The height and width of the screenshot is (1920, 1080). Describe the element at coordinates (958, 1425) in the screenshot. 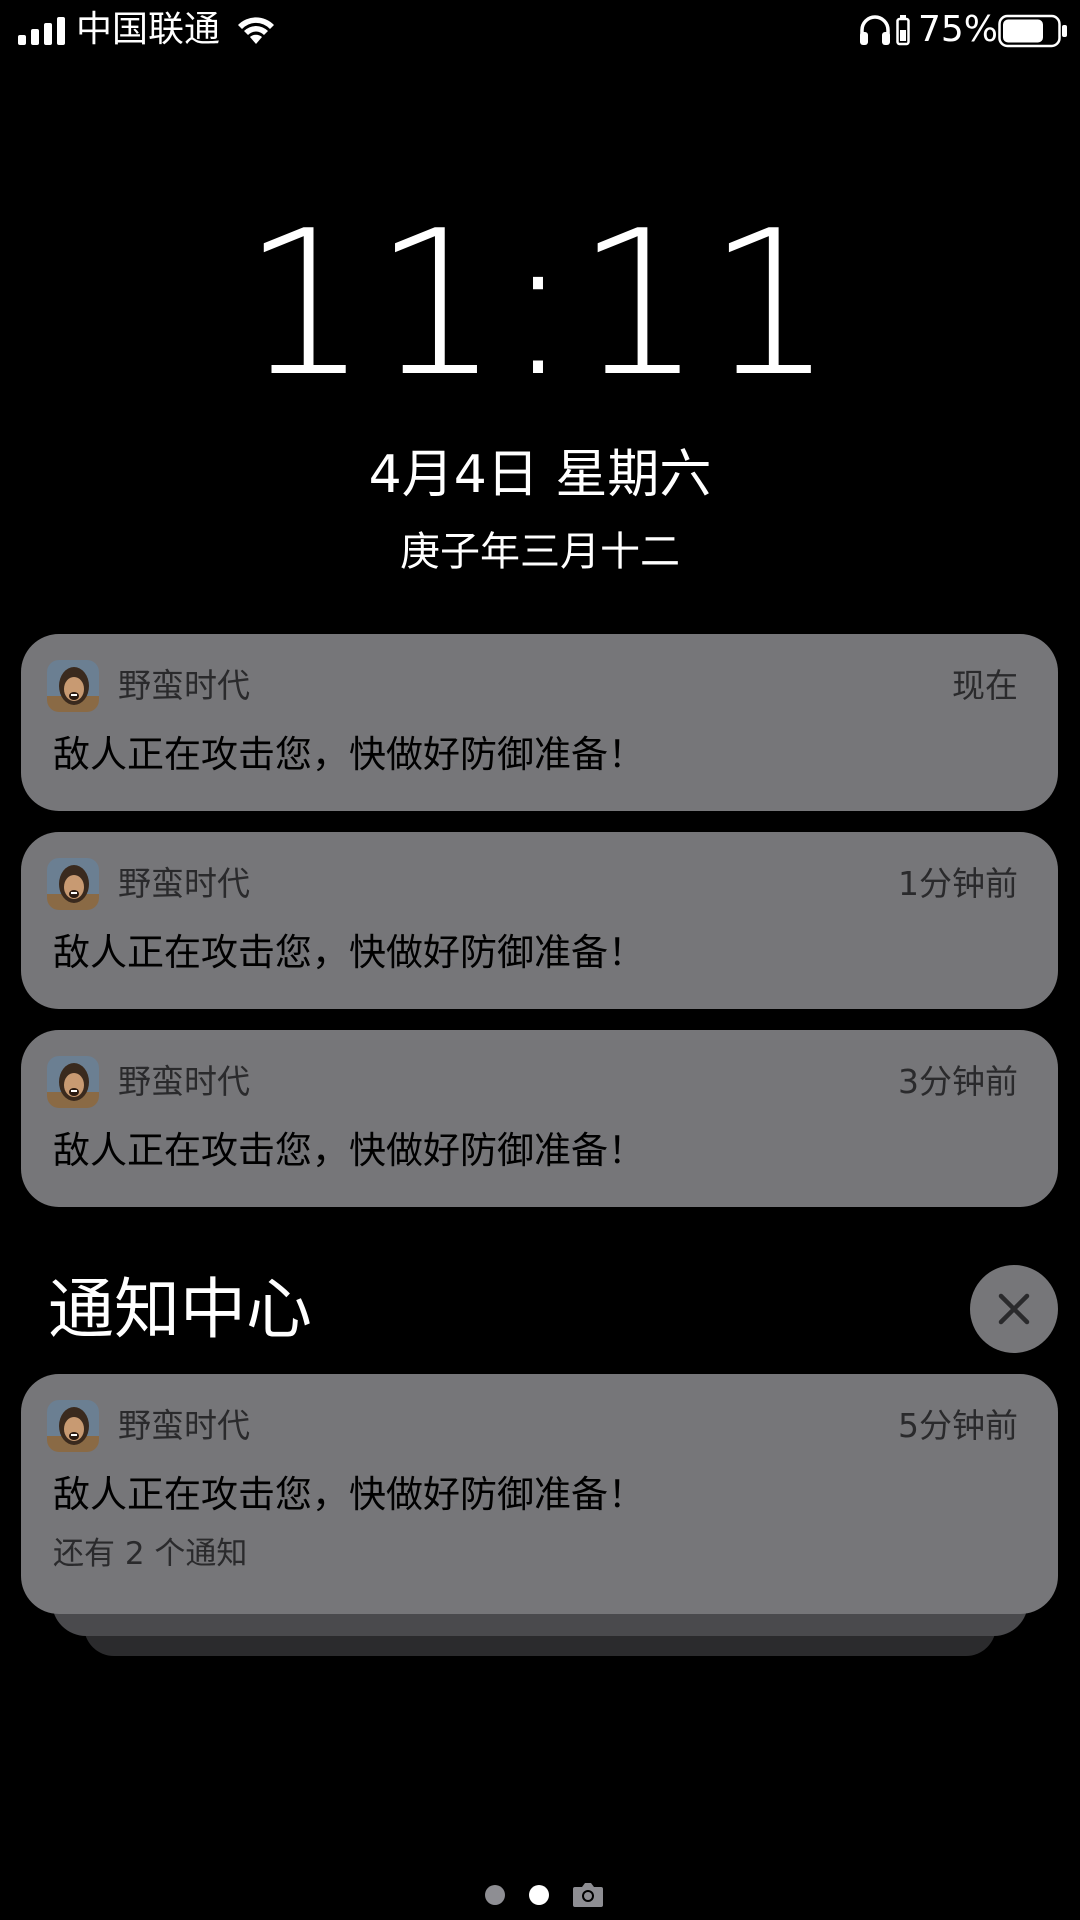

I see `notification-time: 5分钟前` at that location.